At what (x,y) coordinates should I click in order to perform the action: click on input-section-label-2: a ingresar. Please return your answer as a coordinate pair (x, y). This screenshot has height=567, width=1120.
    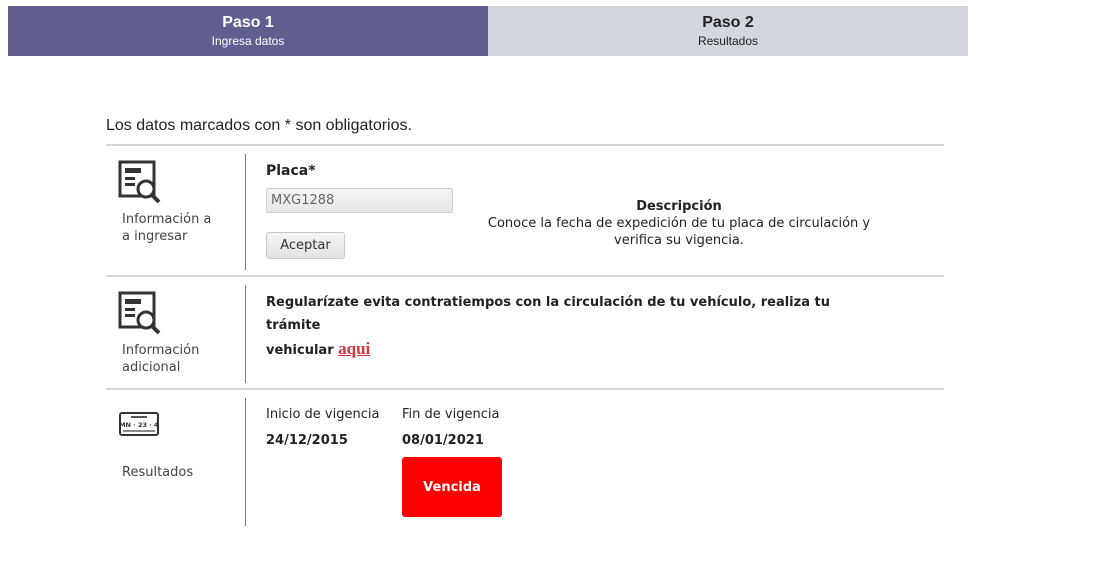
    Looking at the image, I should click on (155, 236).